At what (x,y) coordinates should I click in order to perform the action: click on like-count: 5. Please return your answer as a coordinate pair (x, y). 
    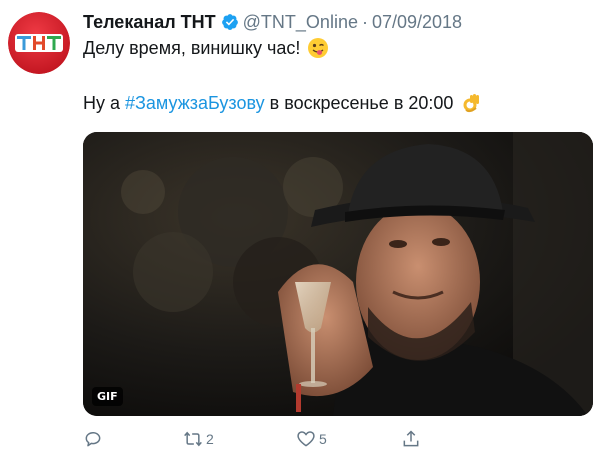
    Looking at the image, I should click on (323, 439).